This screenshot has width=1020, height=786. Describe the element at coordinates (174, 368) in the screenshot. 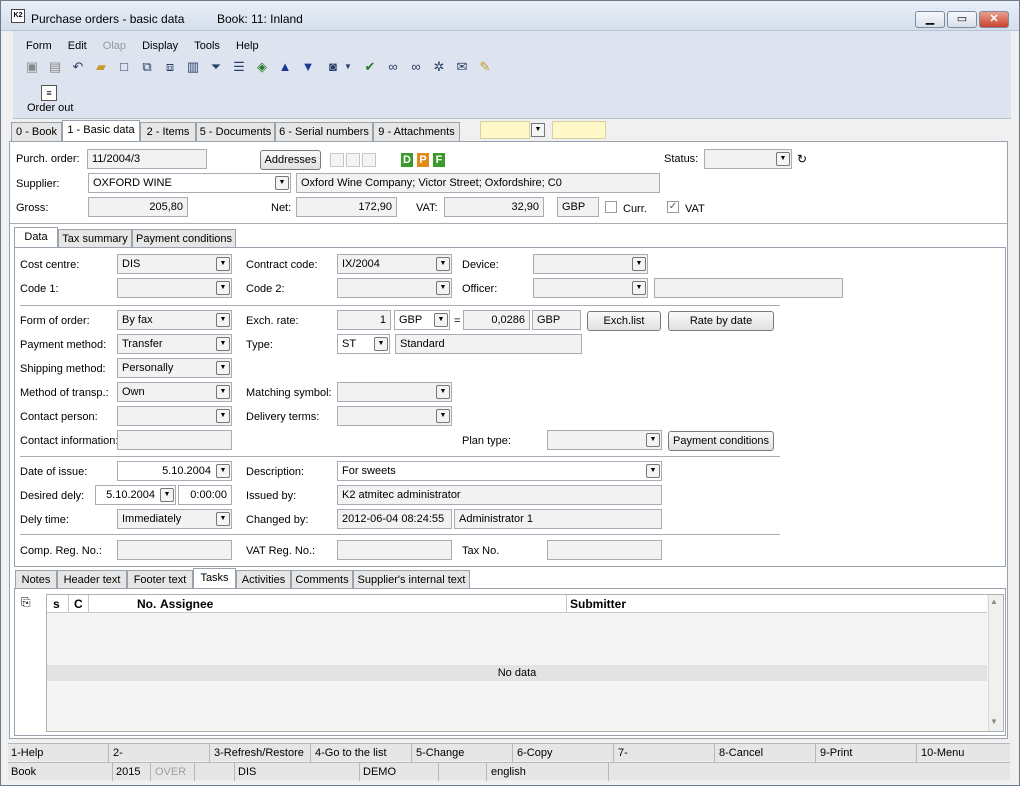

I see `shipping-method-select: Personally ▼` at that location.